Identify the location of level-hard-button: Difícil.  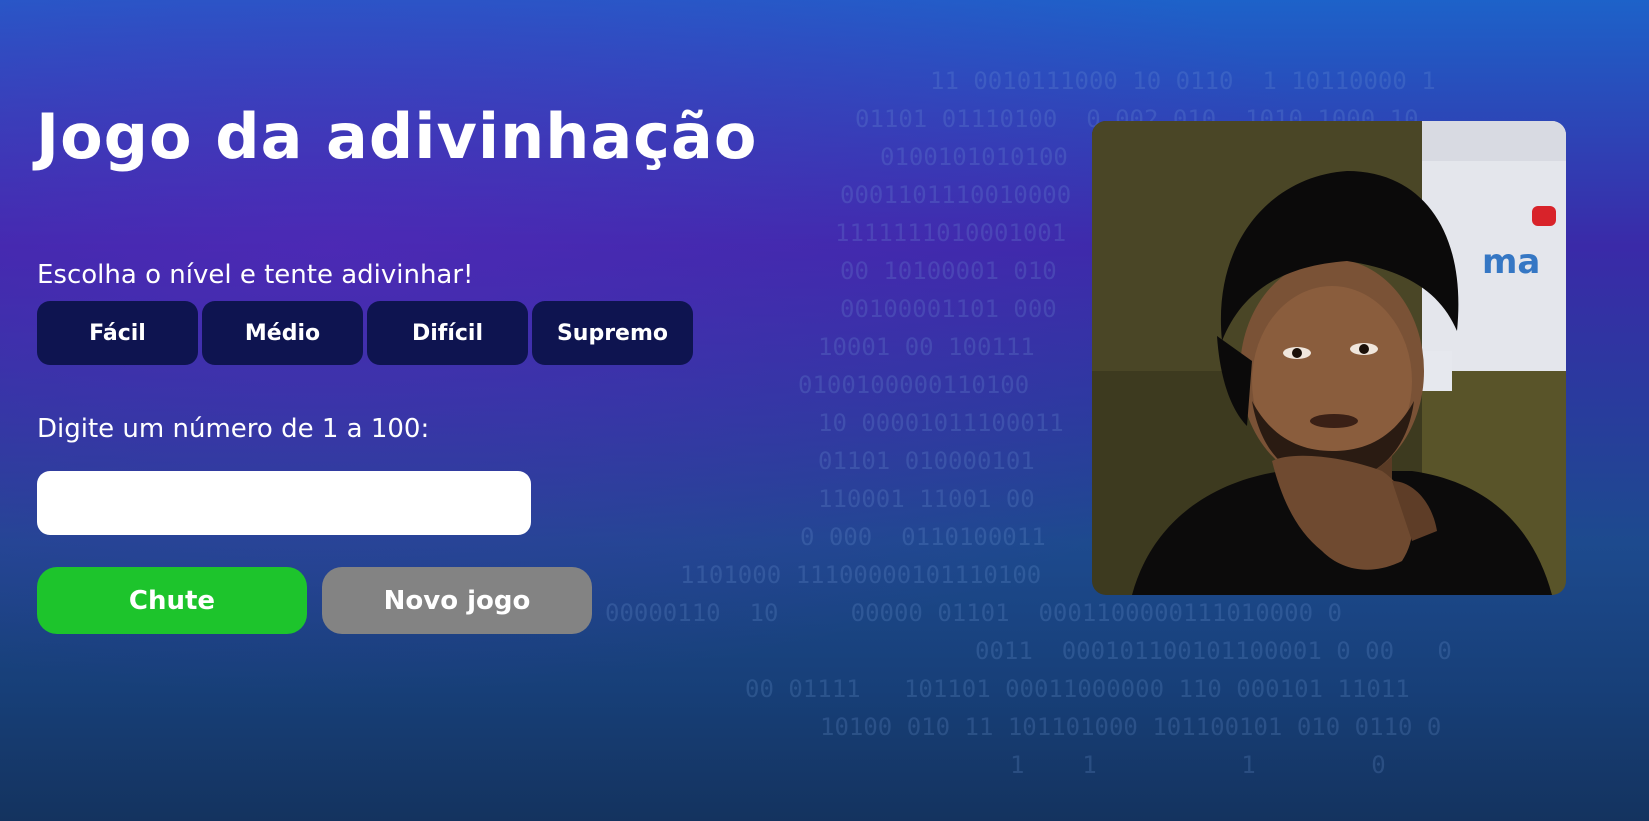
(447, 333).